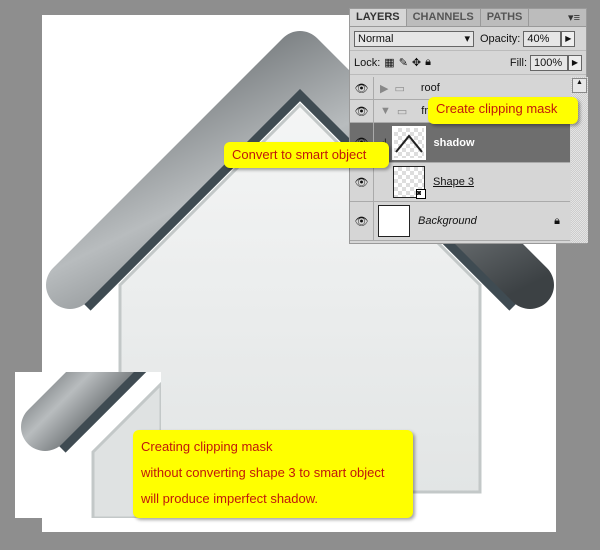  Describe the element at coordinates (207, 446) in the screenshot. I see `callout-line: Creating clipping mask` at that location.